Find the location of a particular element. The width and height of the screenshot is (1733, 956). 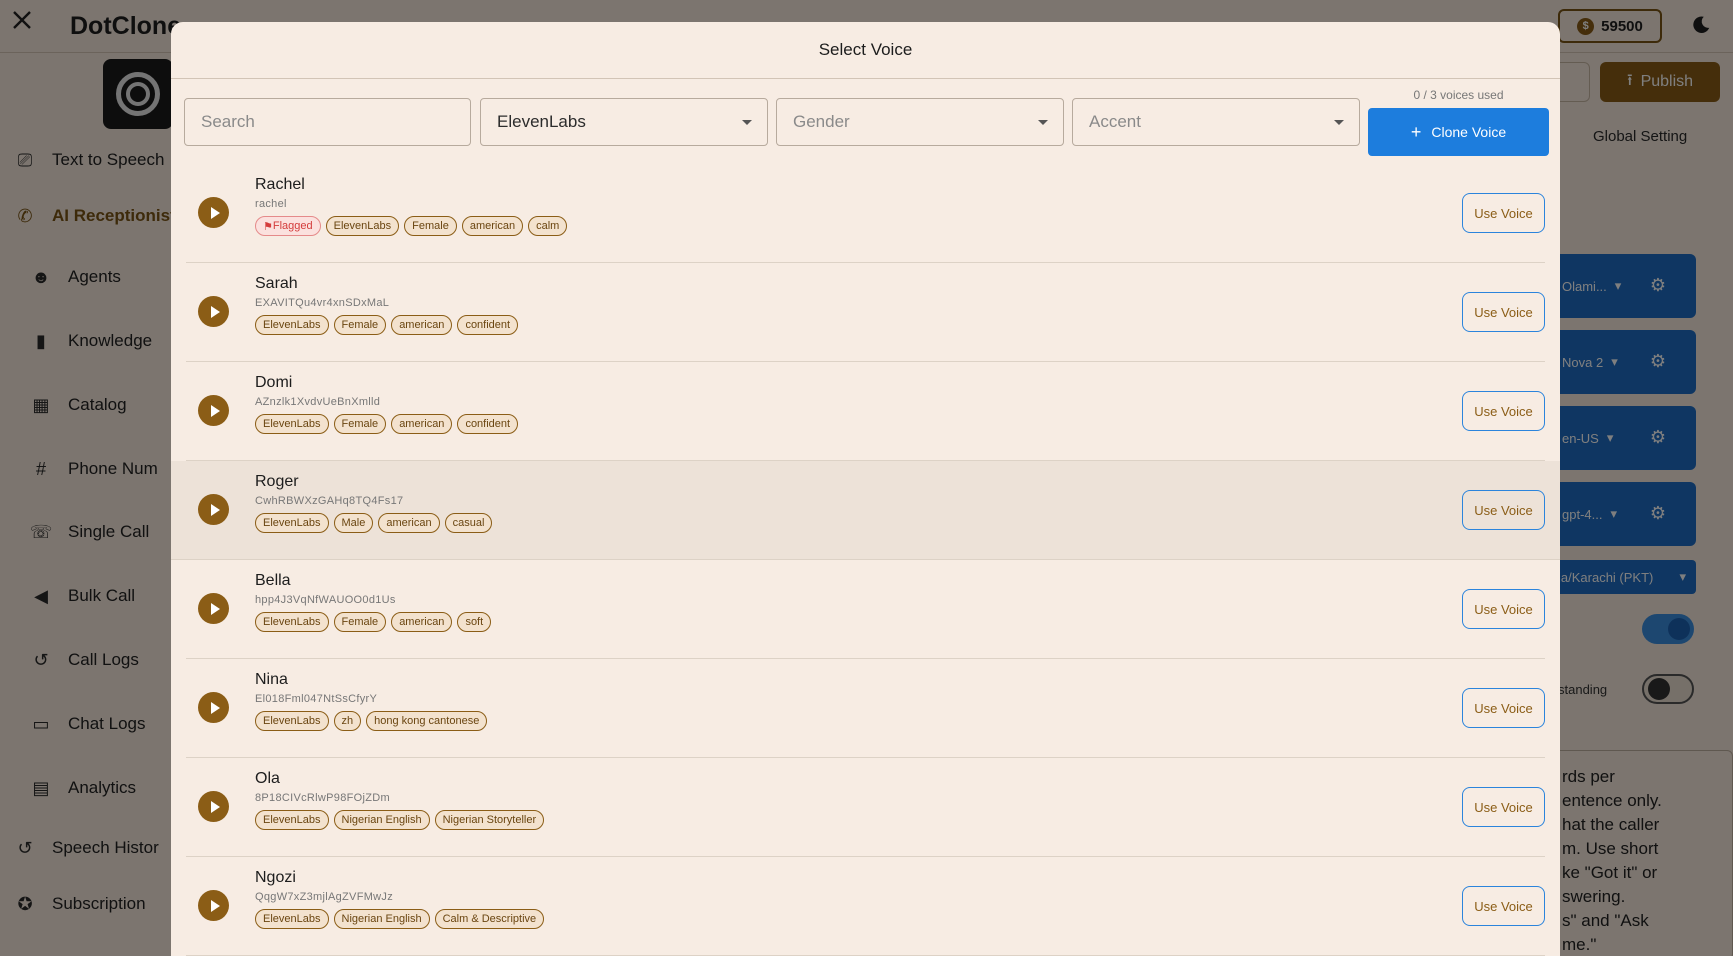

voice-name: Nina is located at coordinates (271, 679).